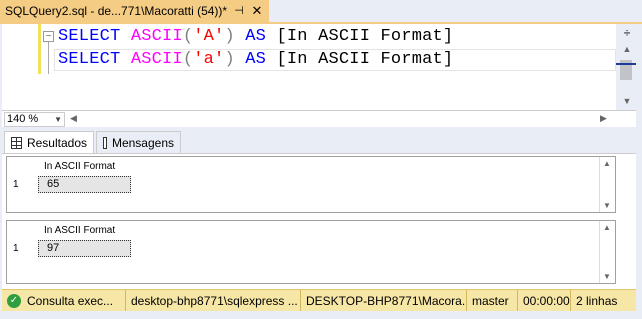 Image resolution: width=642 pixels, height=319 pixels. I want to click on scroll-right-icon: ▶, so click(603, 118).